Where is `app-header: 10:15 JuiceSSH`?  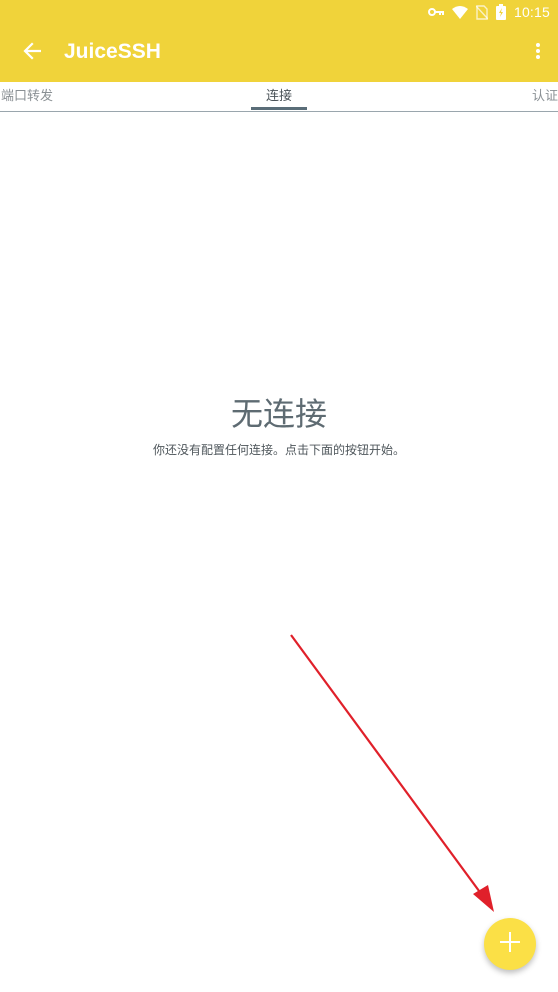 app-header: 10:15 JuiceSSH is located at coordinates (279, 41).